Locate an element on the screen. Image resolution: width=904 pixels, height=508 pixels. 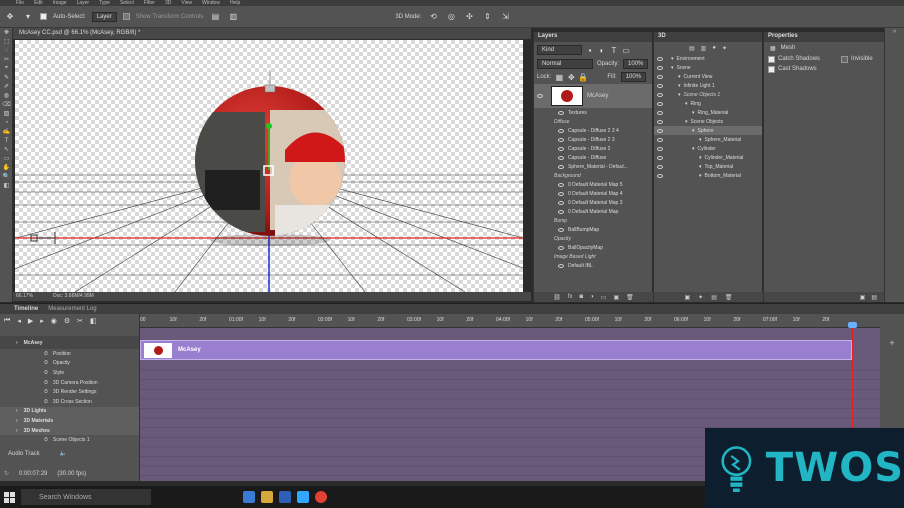
texture-row: Diffuse is located at coordinates (598, 121).